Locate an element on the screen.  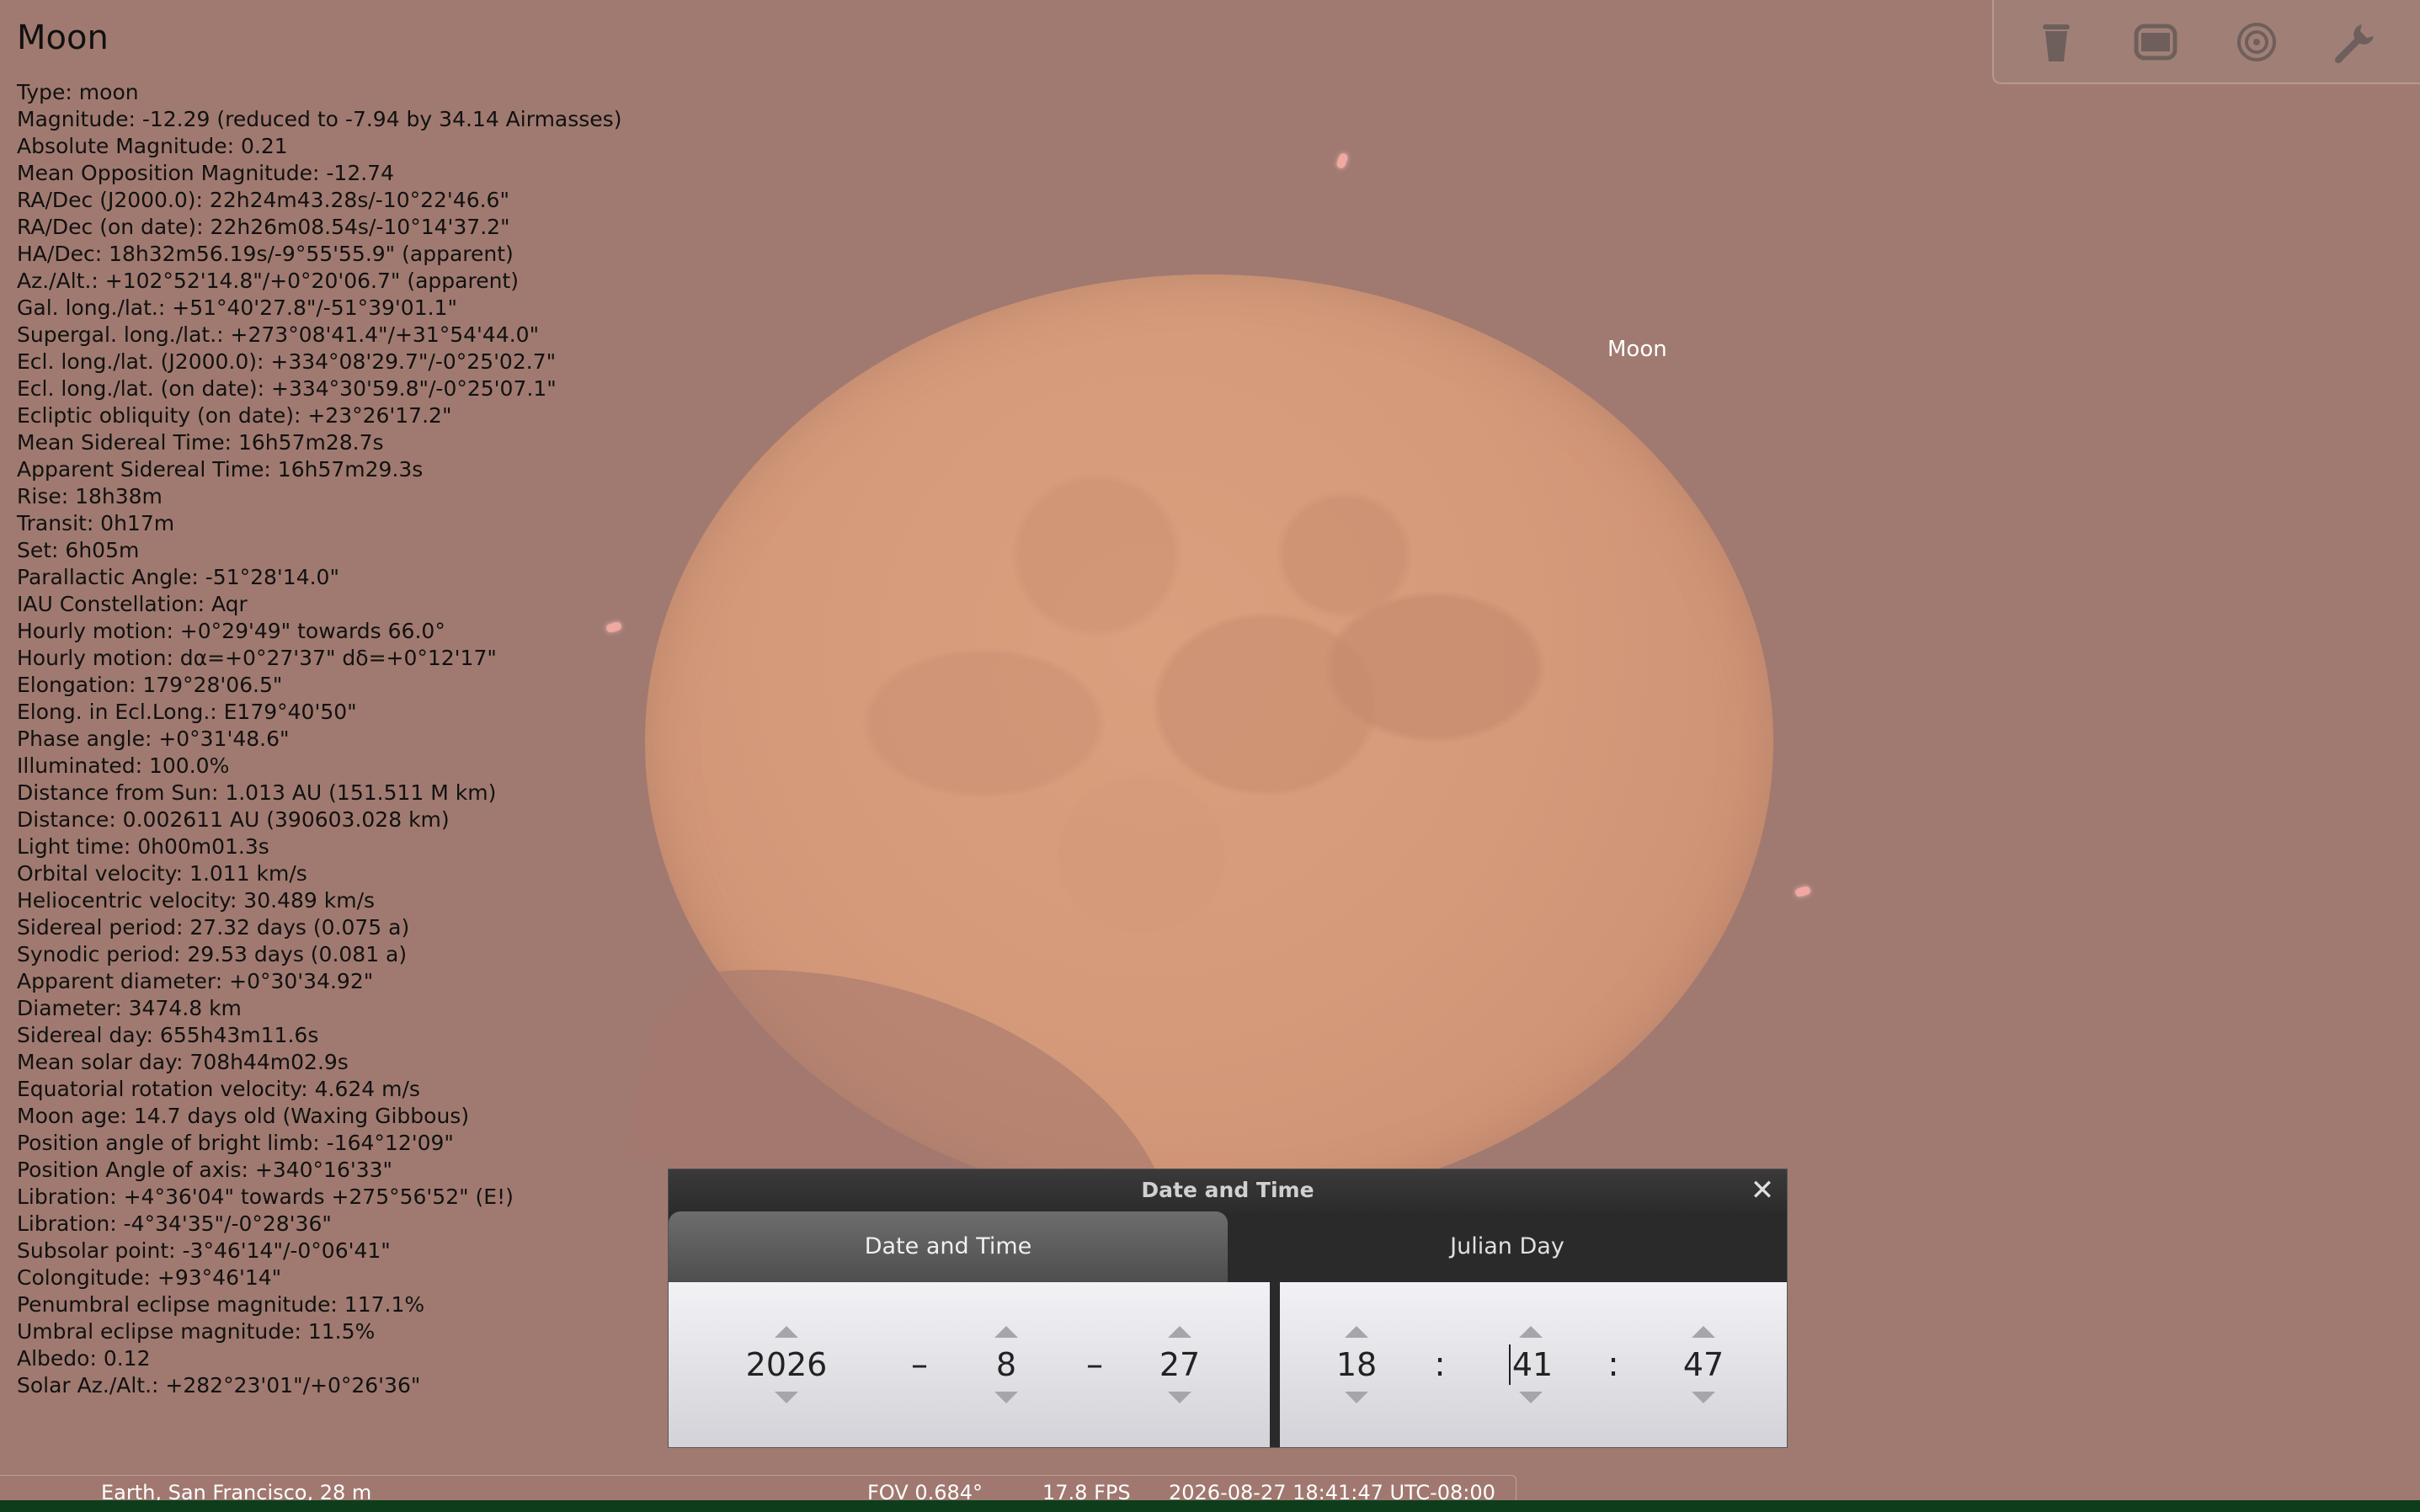
year-spinbox: 2026 is located at coordinates (787, 1364).